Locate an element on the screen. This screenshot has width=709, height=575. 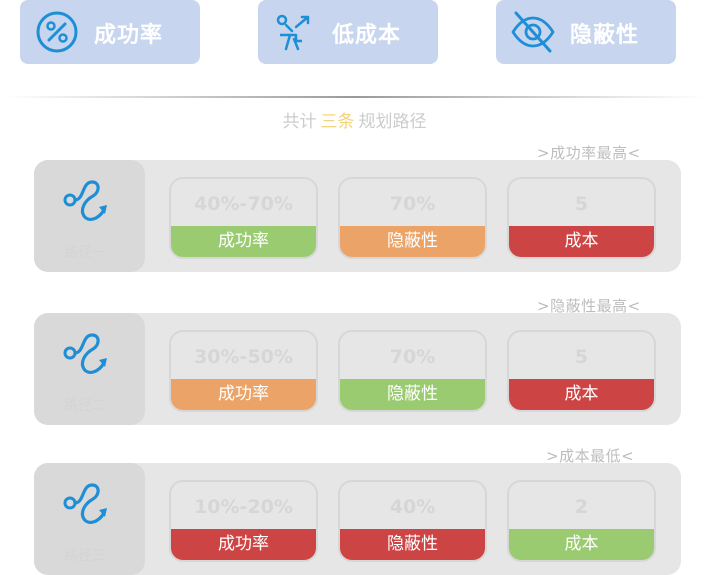
metric-value: 40%-70% is located at coordinates (243, 204).